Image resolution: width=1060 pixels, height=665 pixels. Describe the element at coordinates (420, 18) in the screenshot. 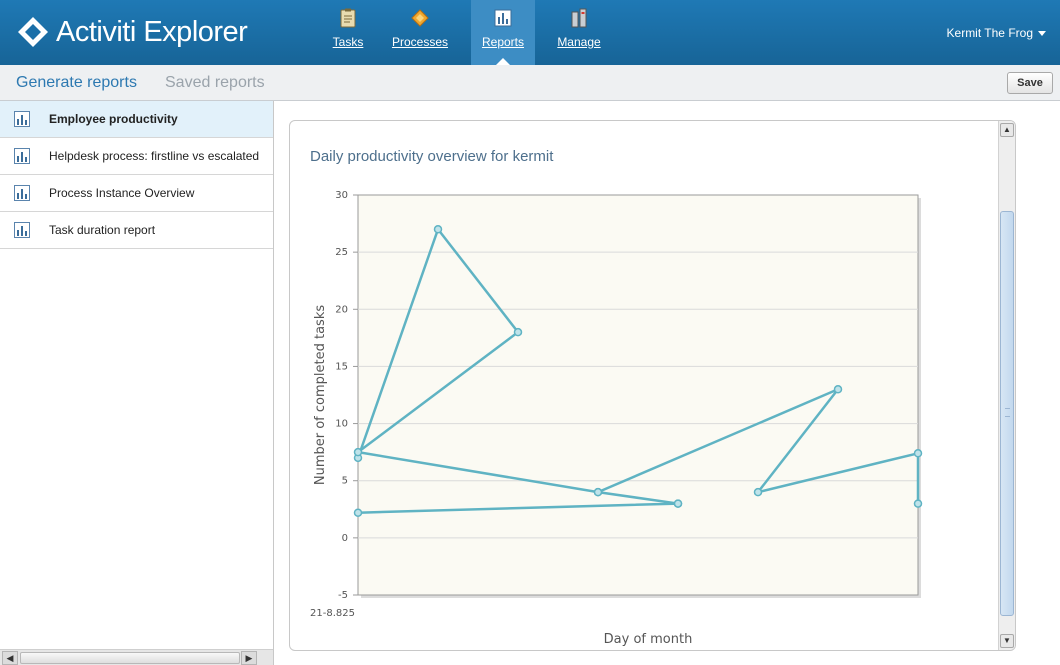

I see `diamond-process-icon` at that location.